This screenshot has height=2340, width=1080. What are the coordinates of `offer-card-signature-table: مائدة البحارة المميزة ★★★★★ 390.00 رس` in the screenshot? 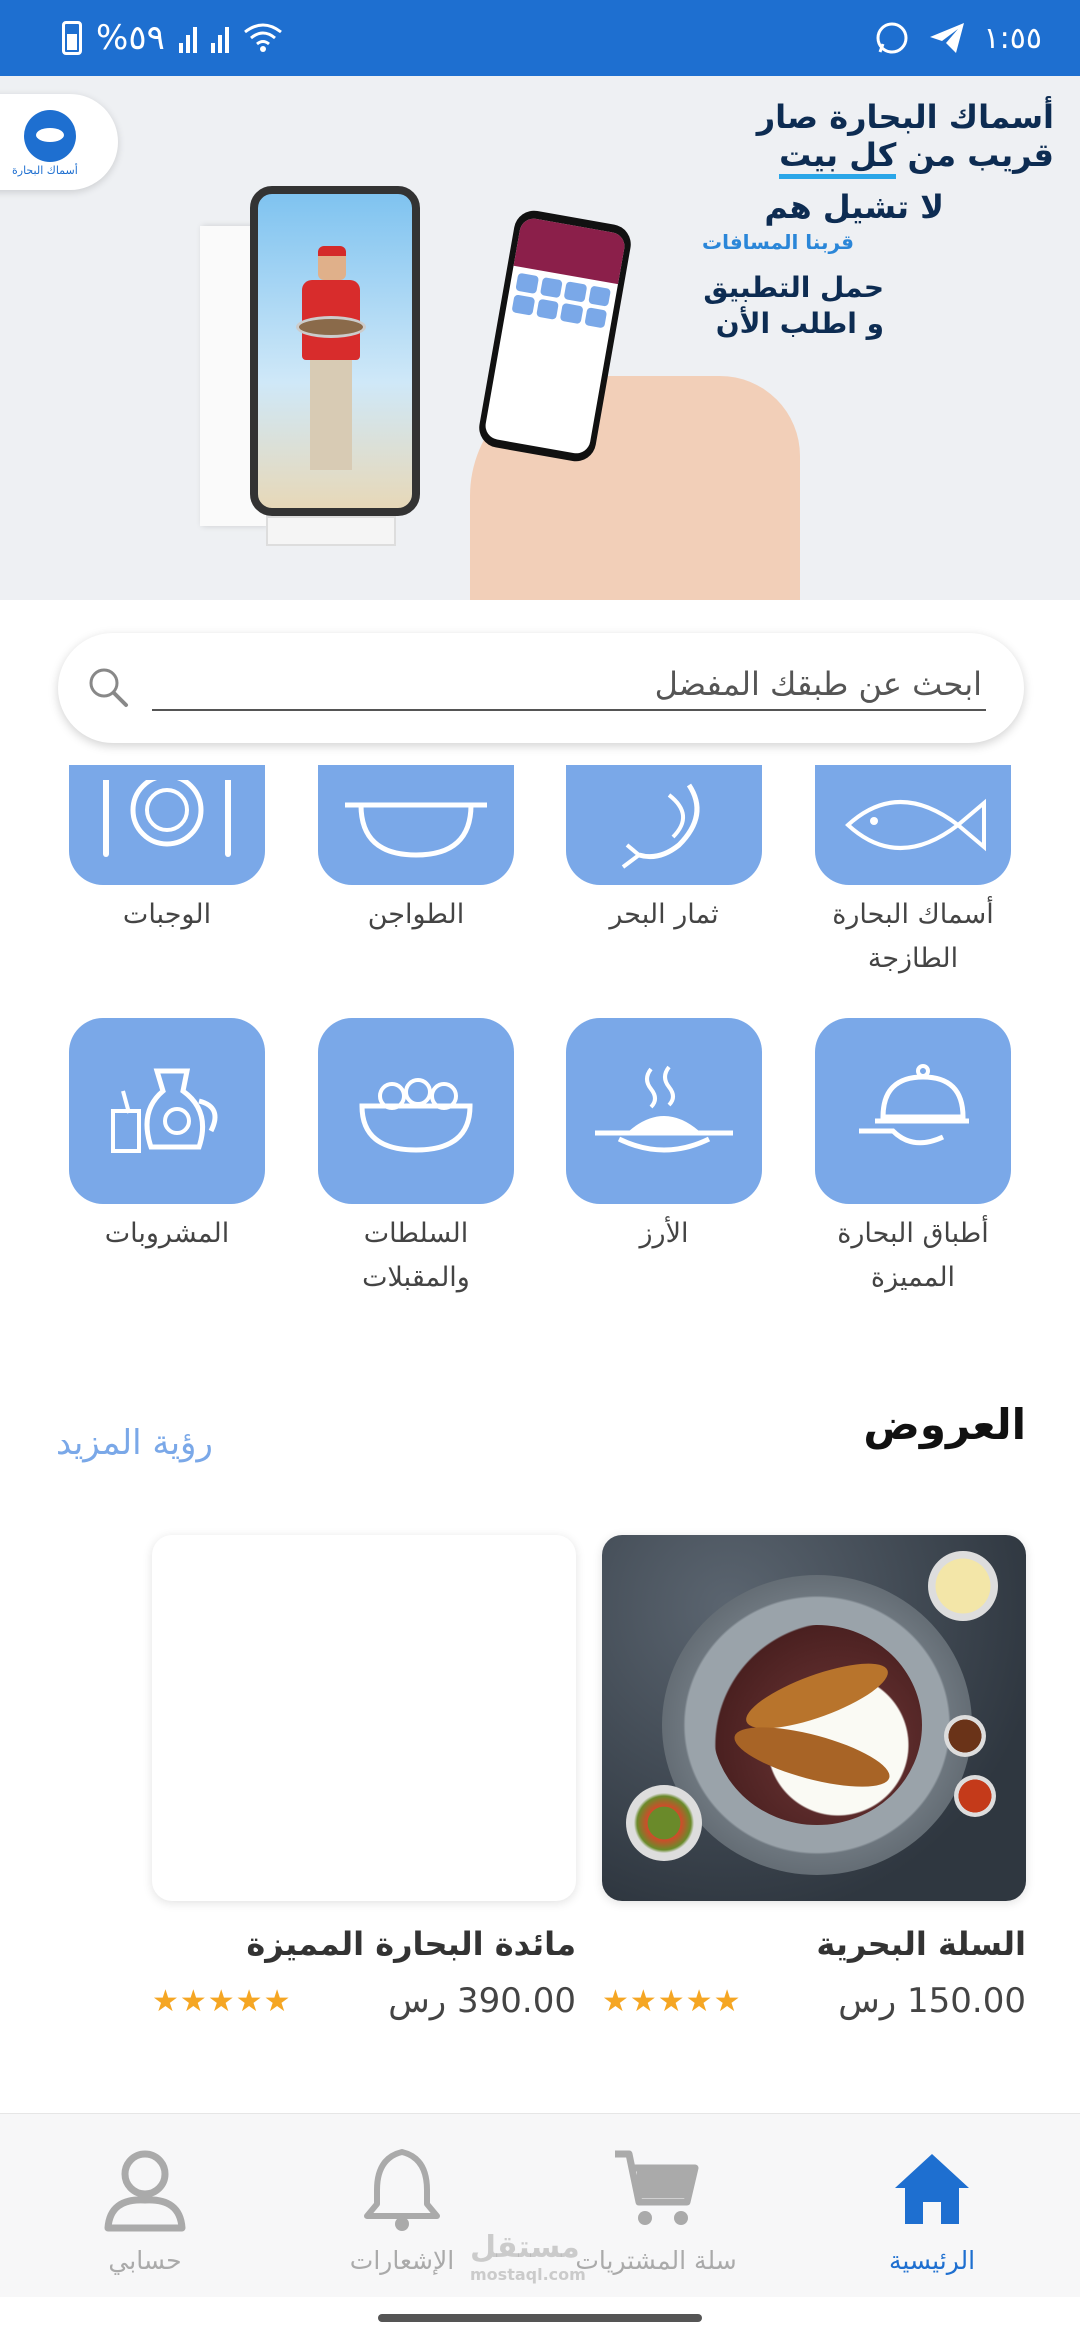 It's located at (364, 1778).